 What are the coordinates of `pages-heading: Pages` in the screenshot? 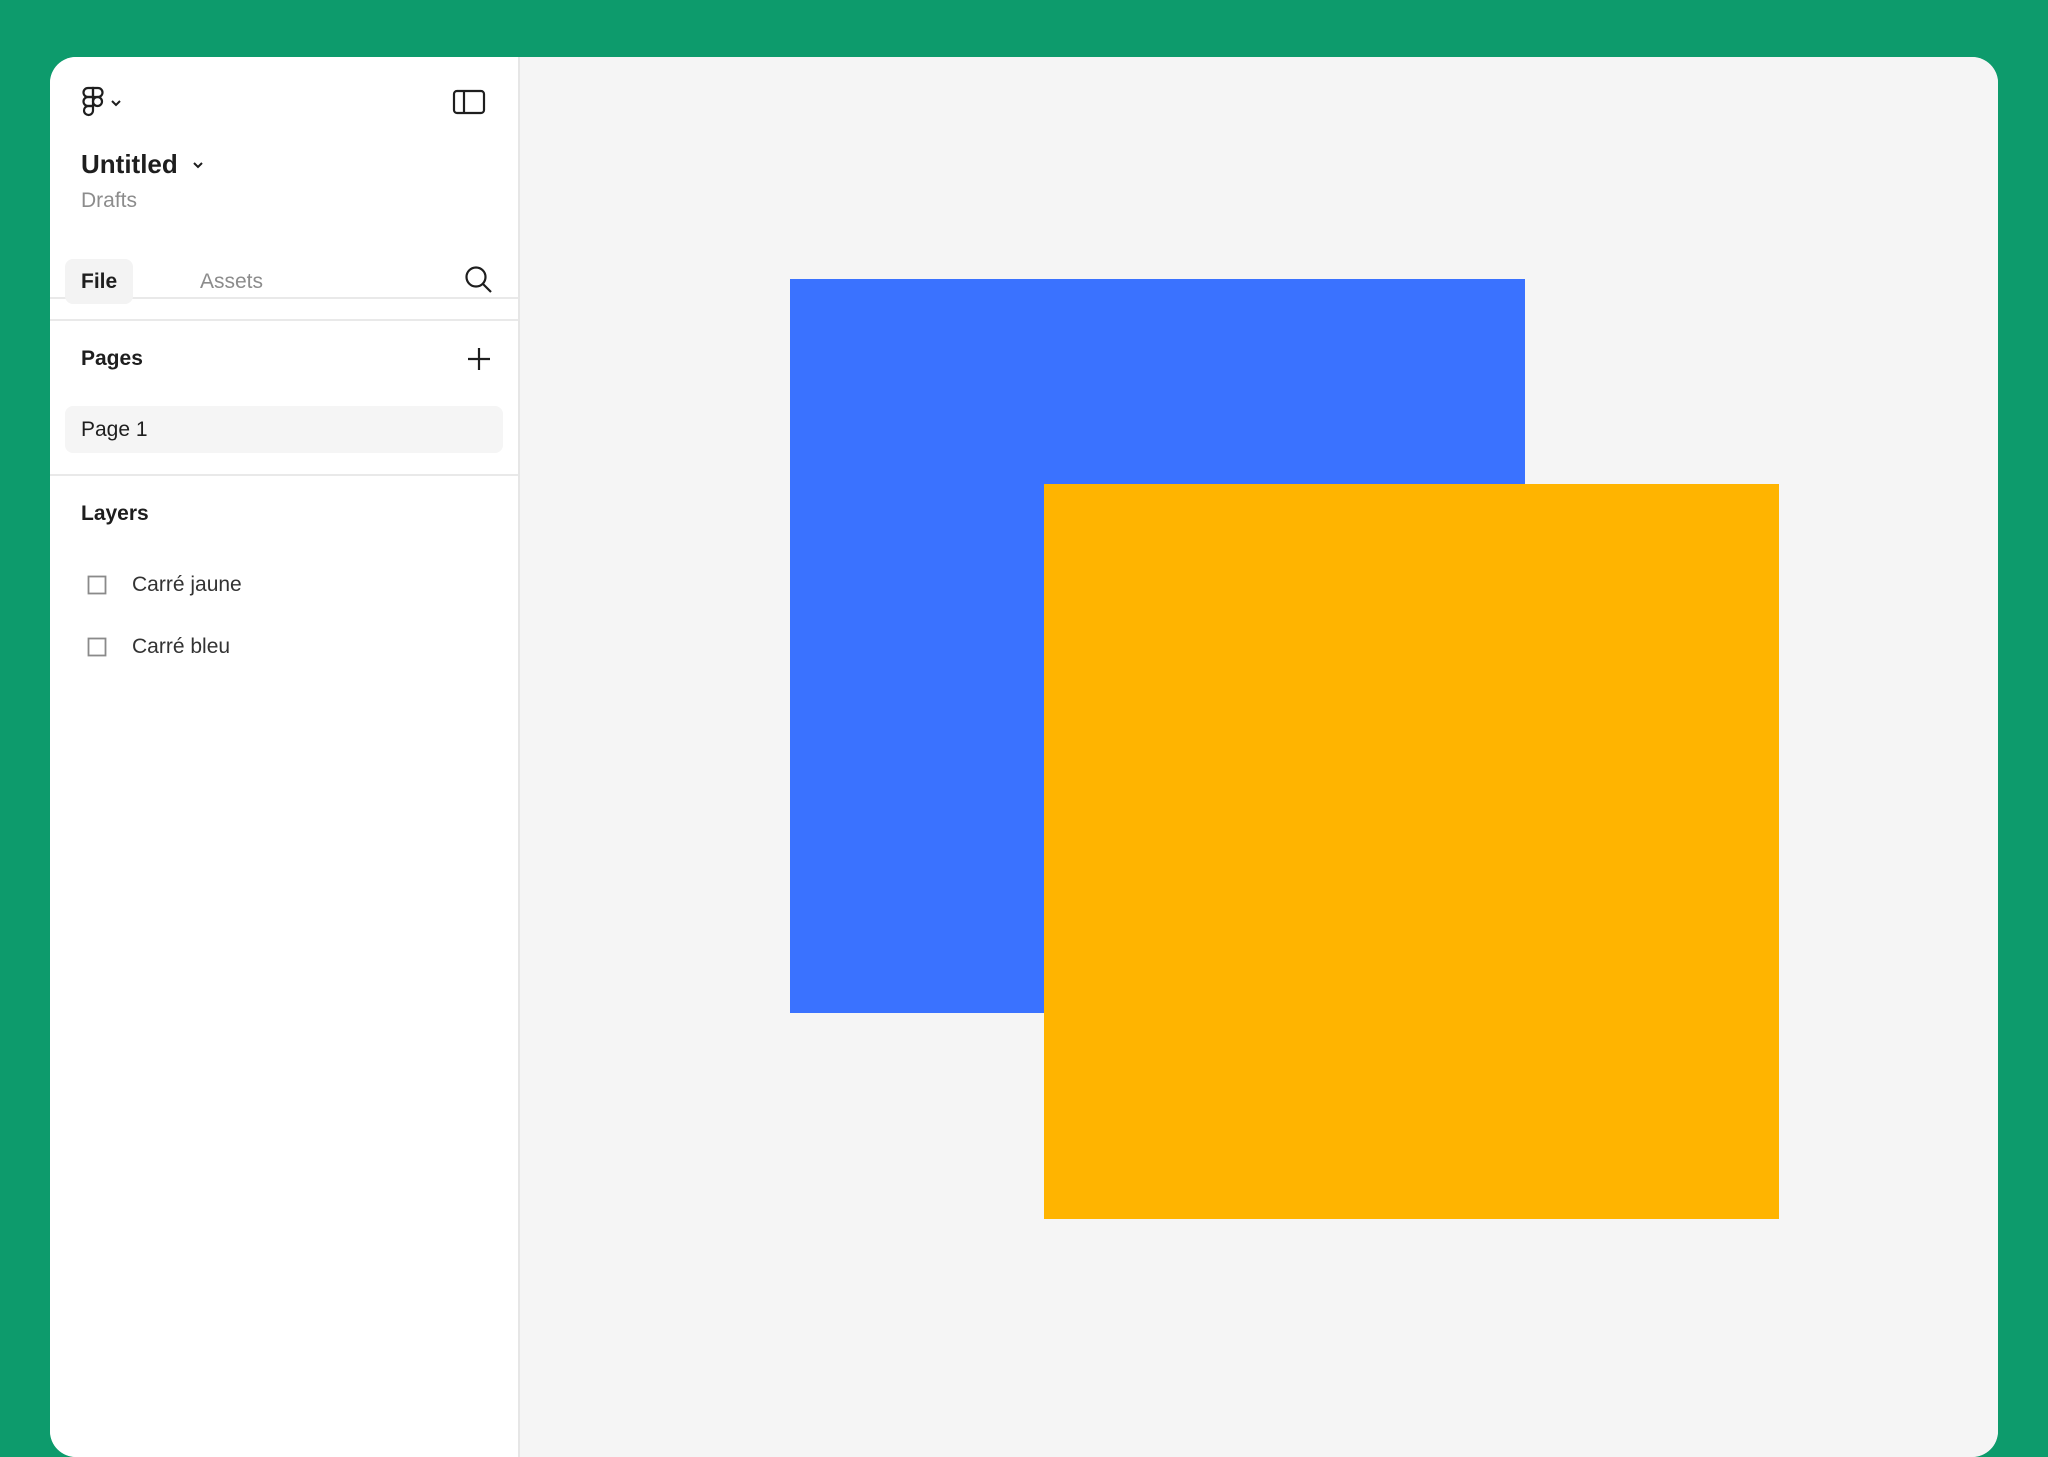 It's located at (112, 358).